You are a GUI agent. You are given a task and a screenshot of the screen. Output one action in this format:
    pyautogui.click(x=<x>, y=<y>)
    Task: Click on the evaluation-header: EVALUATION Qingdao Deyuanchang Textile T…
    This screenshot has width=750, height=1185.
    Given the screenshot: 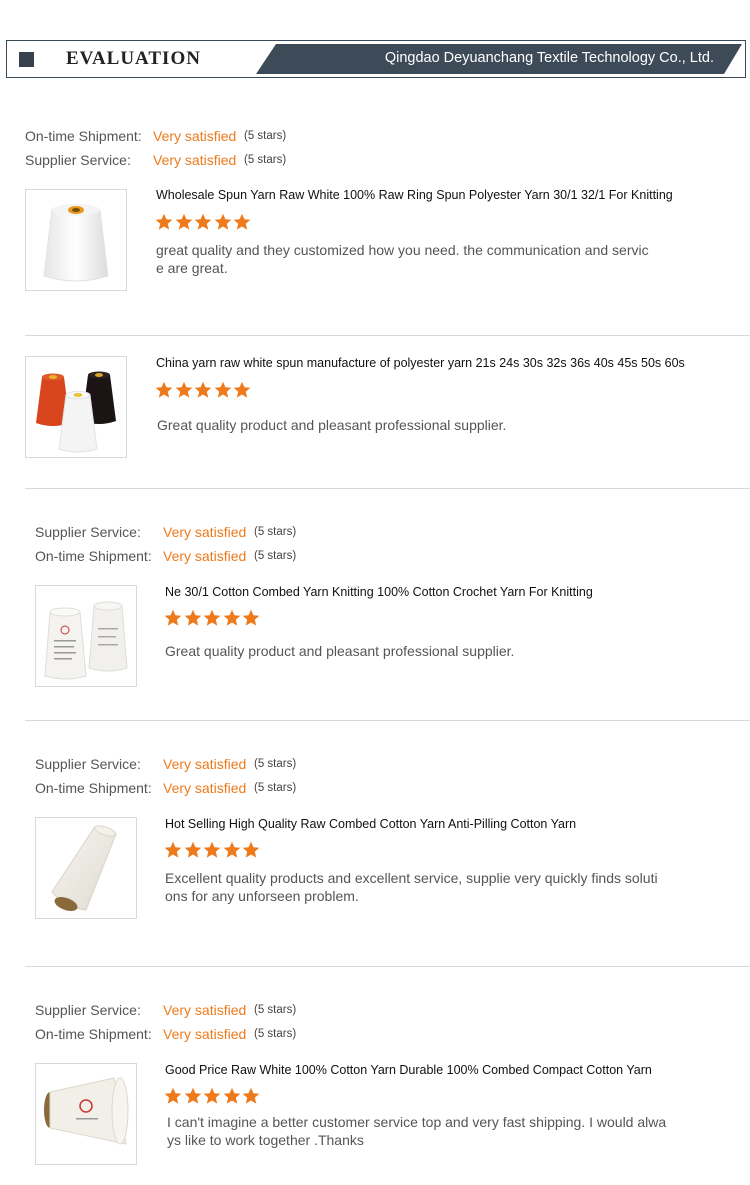 What is the action you would take?
    pyautogui.click(x=376, y=59)
    